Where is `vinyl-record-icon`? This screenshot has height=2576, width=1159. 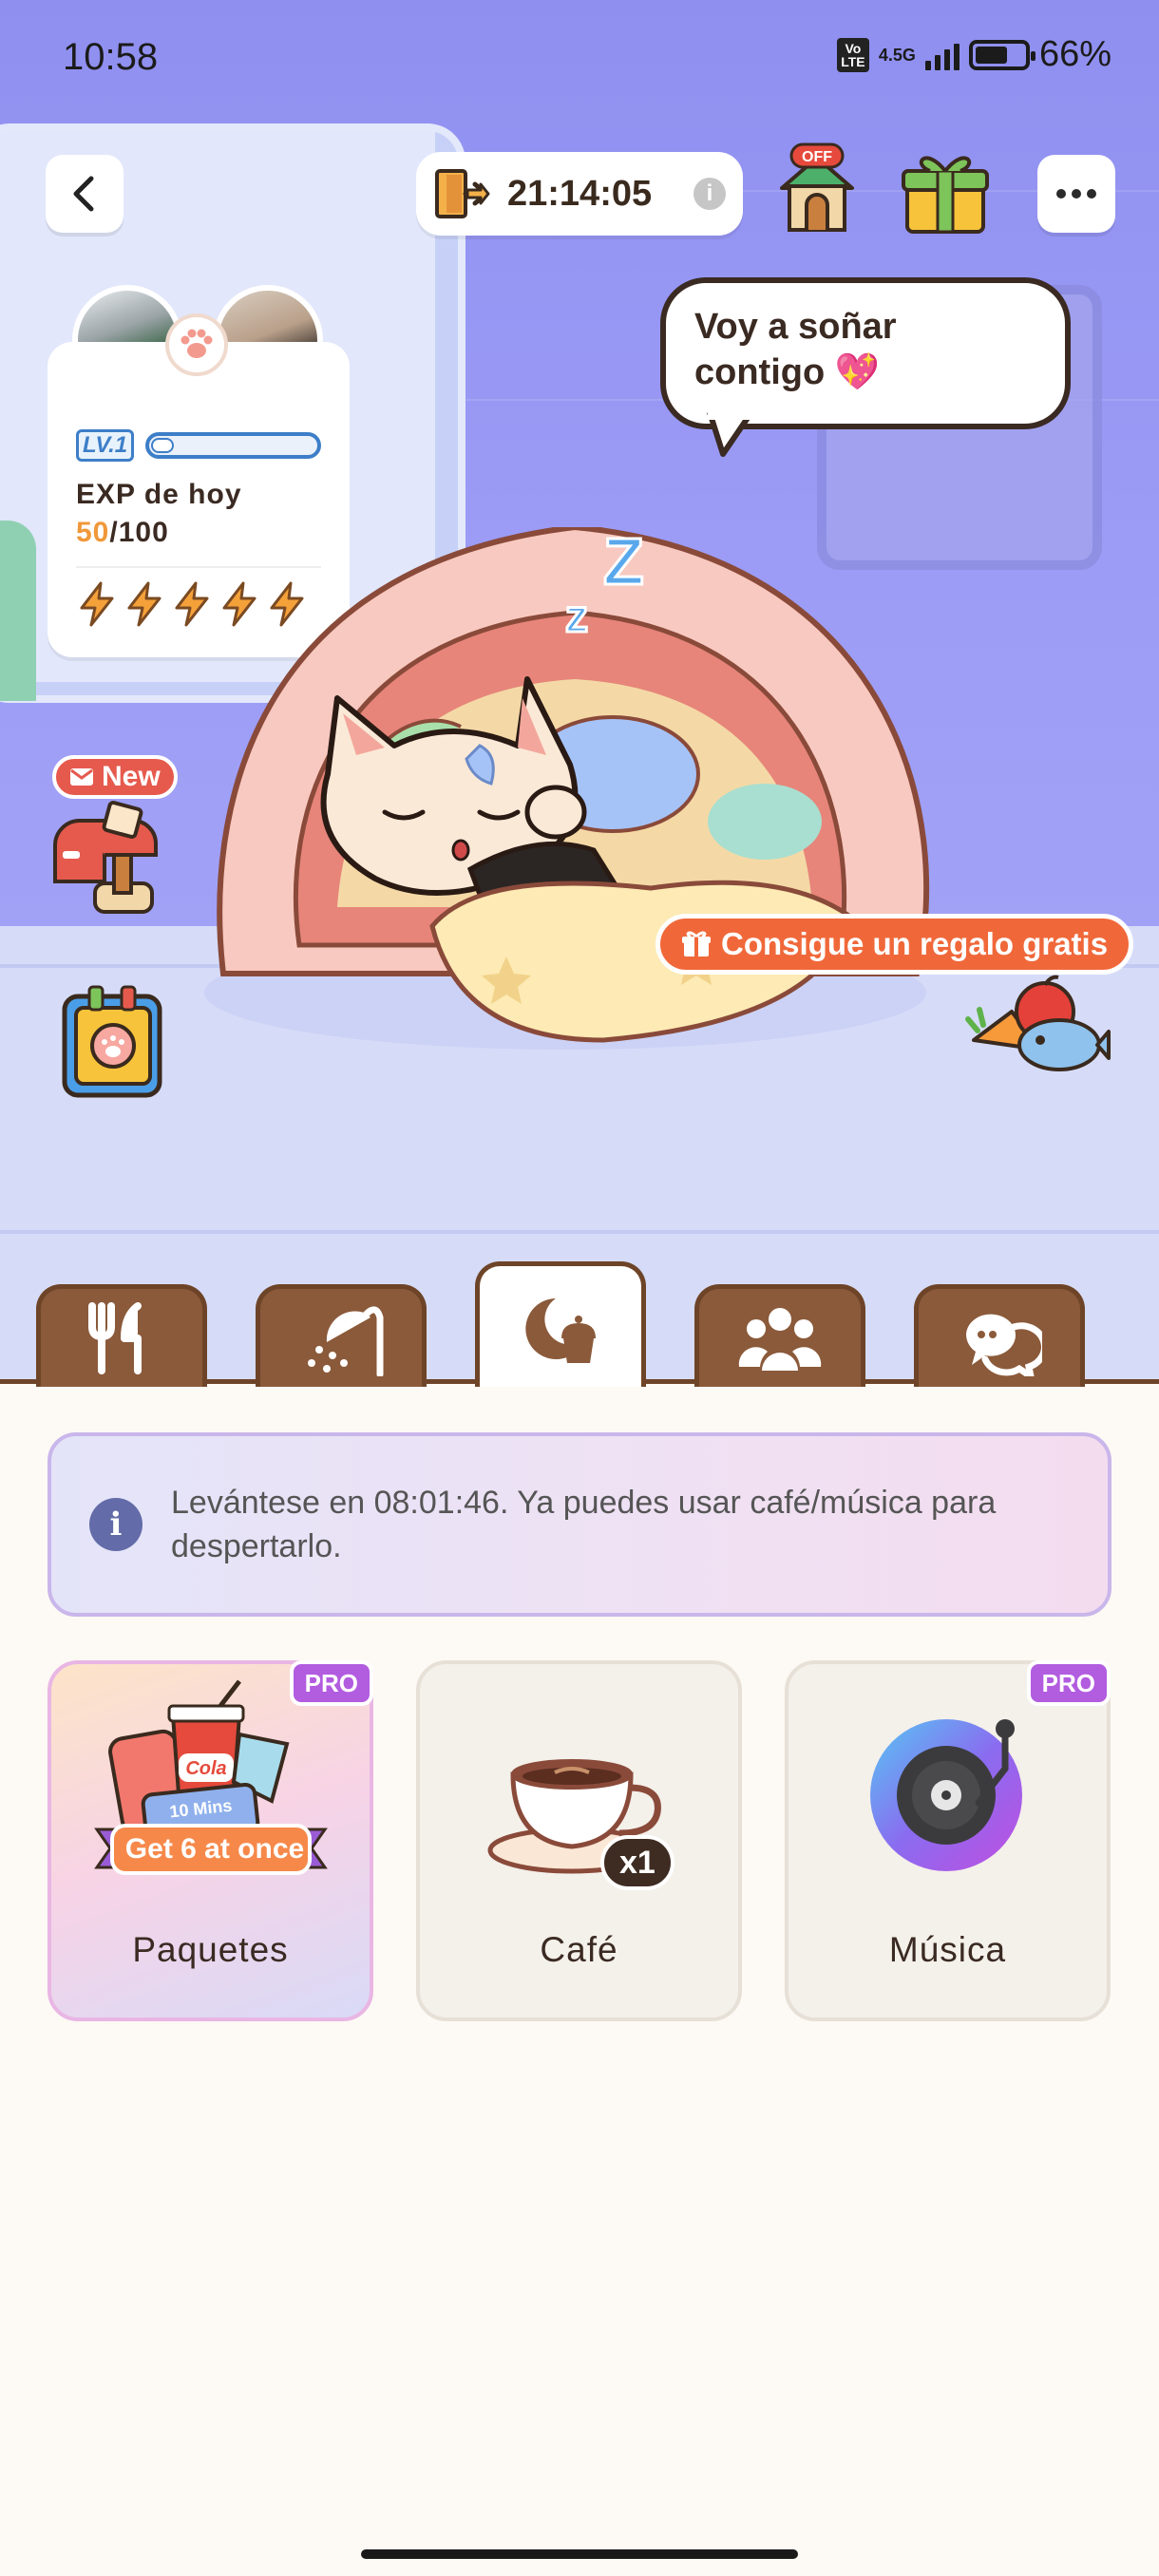 vinyl-record-icon is located at coordinates (945, 1795).